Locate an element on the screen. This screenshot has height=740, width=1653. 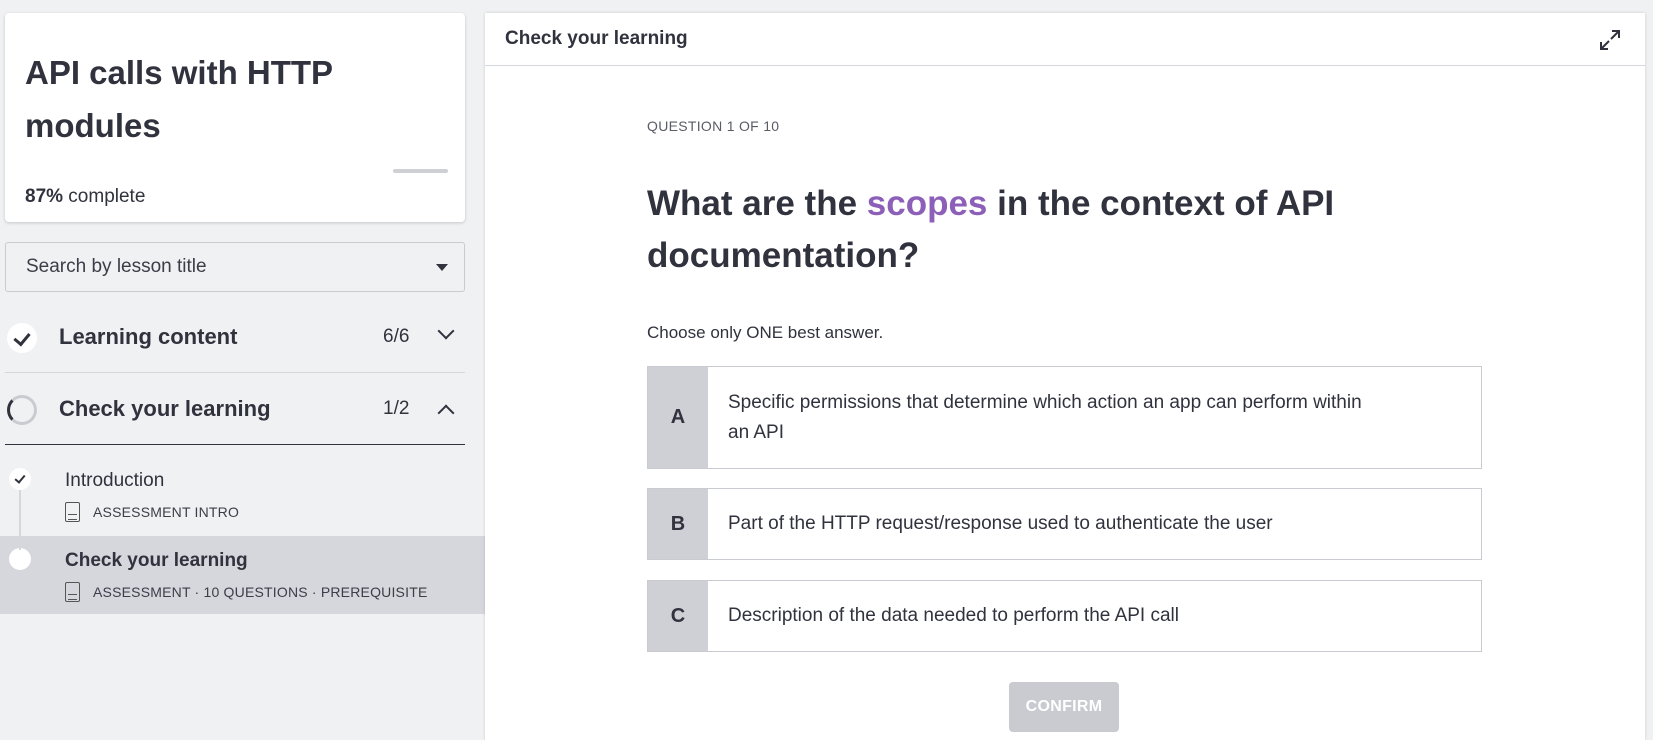
chevron-up-icon is located at coordinates (446, 413).